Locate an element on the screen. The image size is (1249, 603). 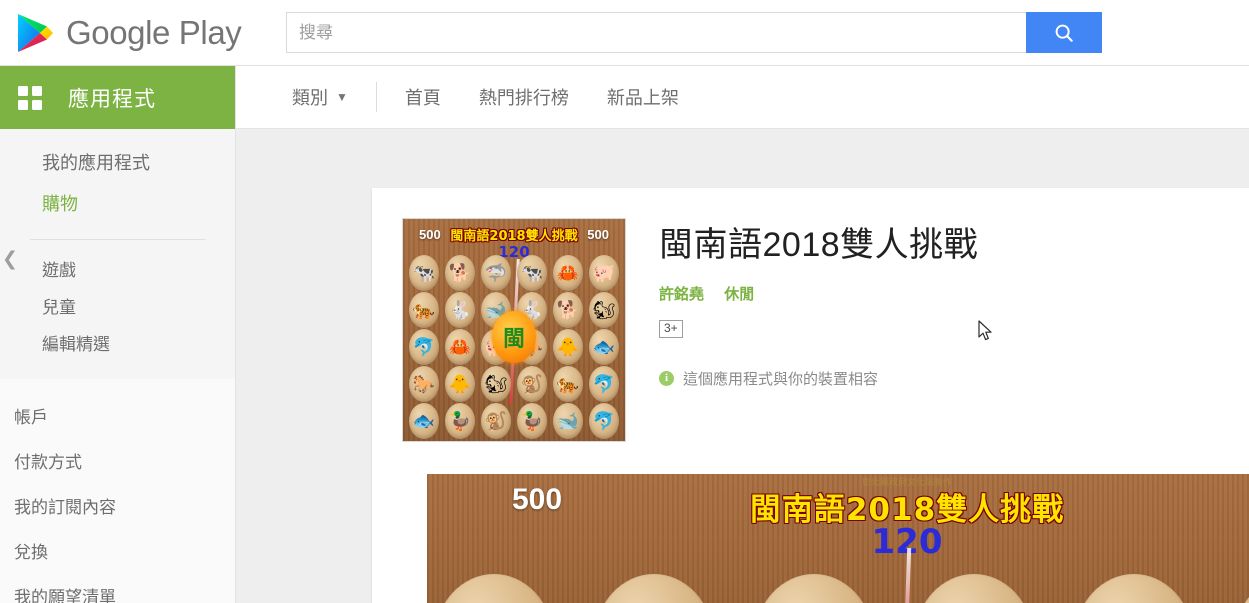
shot-score-left: 500 is located at coordinates (537, 499).